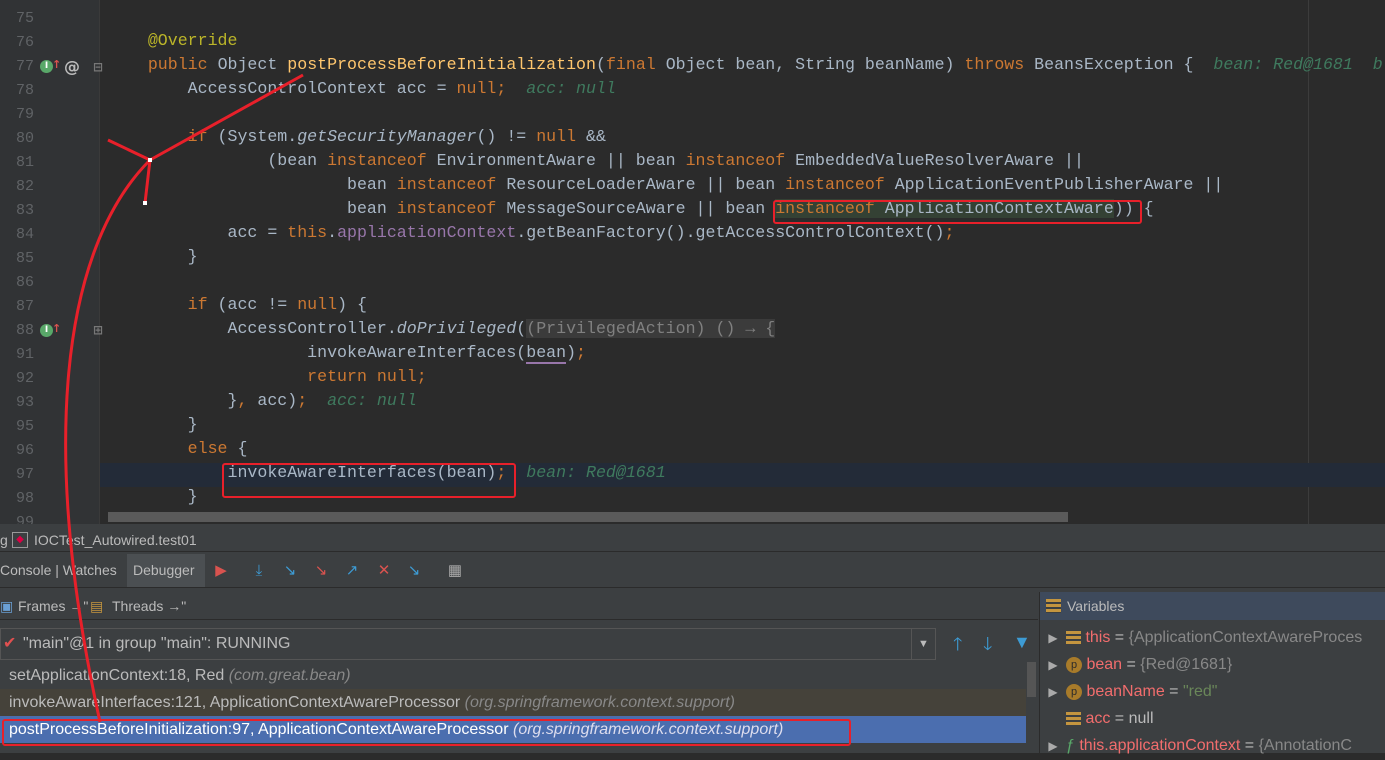 The height and width of the screenshot is (760, 1385). I want to click on annotation-overlay, so click(184, 398).